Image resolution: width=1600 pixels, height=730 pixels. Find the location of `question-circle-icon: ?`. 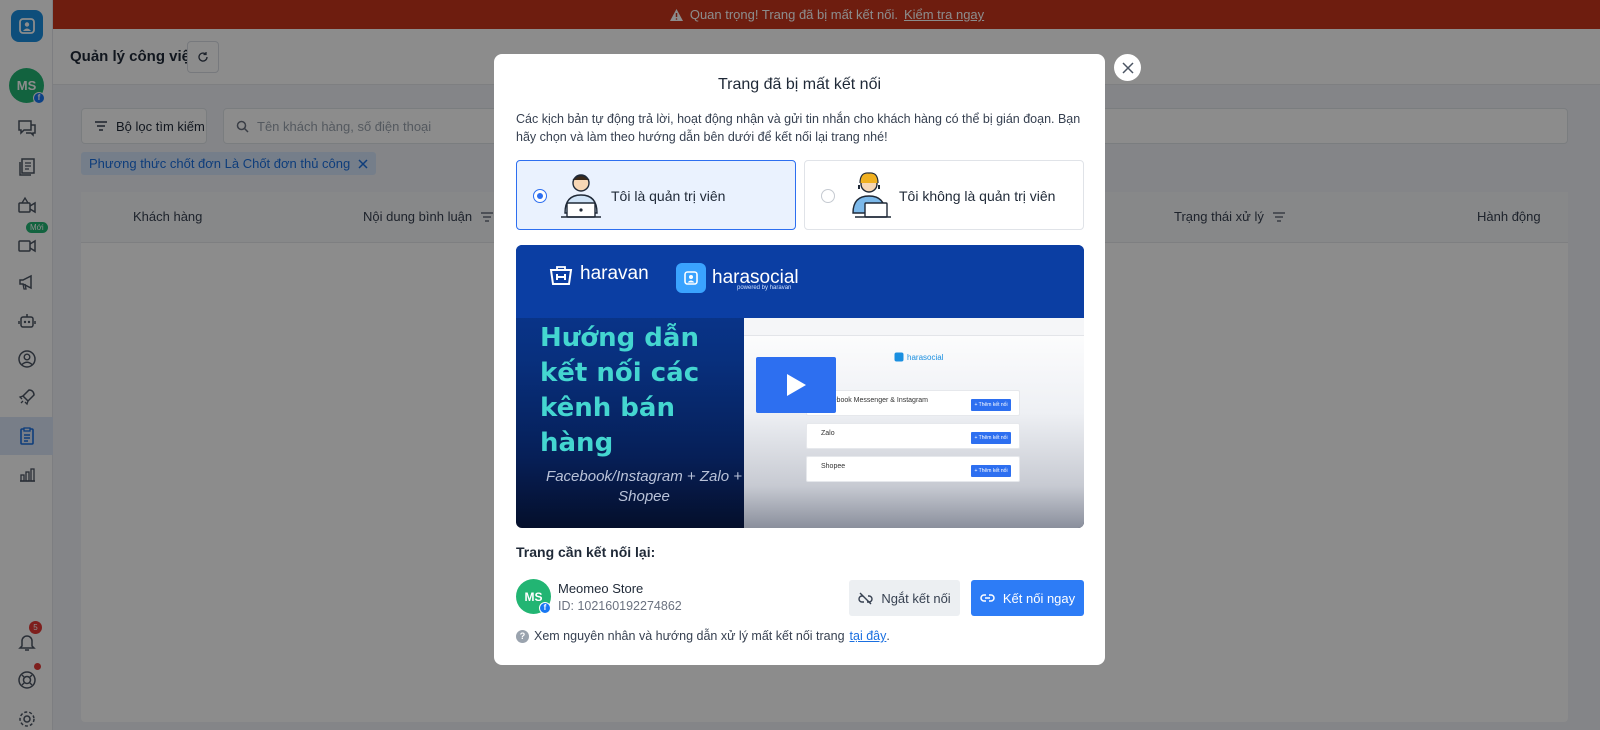

question-circle-icon: ? is located at coordinates (522, 636).